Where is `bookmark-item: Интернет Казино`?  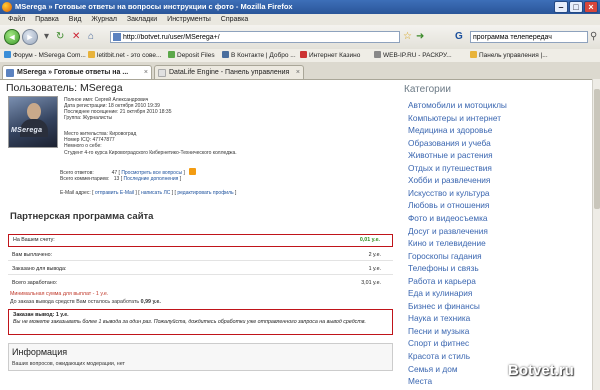
bookmark-item: Интернет Казино is located at coordinates (330, 55).